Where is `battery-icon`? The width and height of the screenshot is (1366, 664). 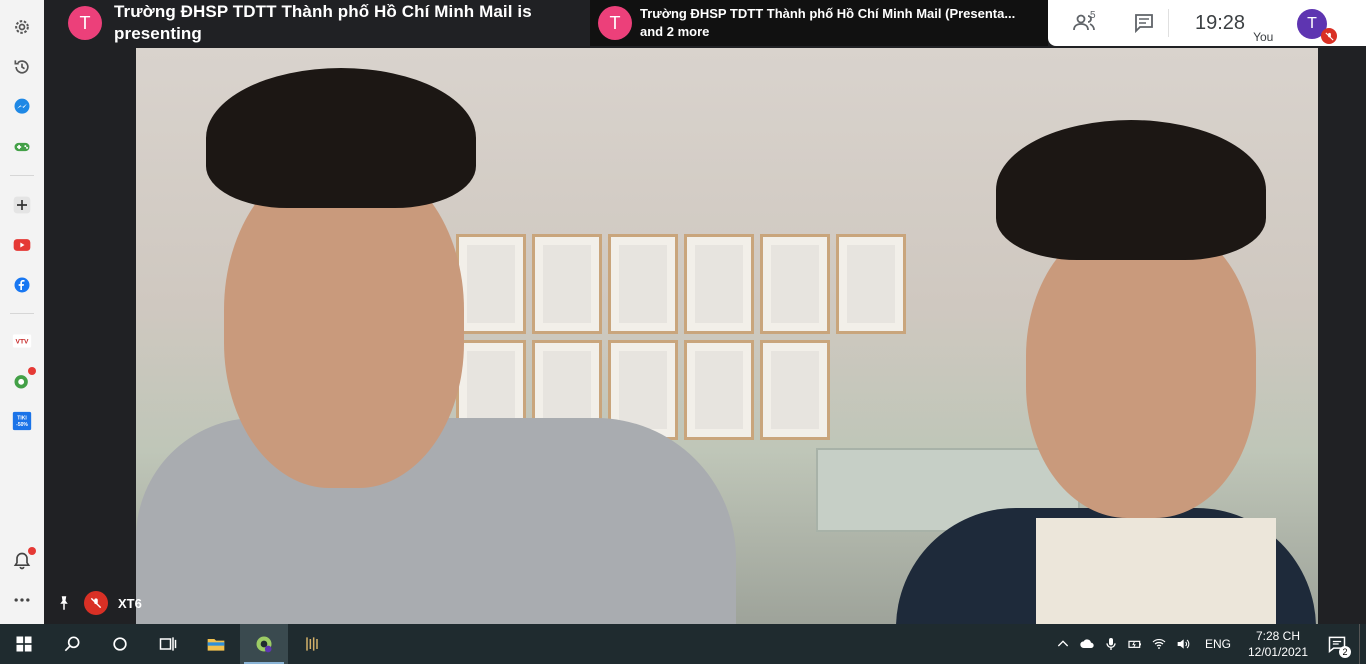
battery-icon is located at coordinates (1135, 644).